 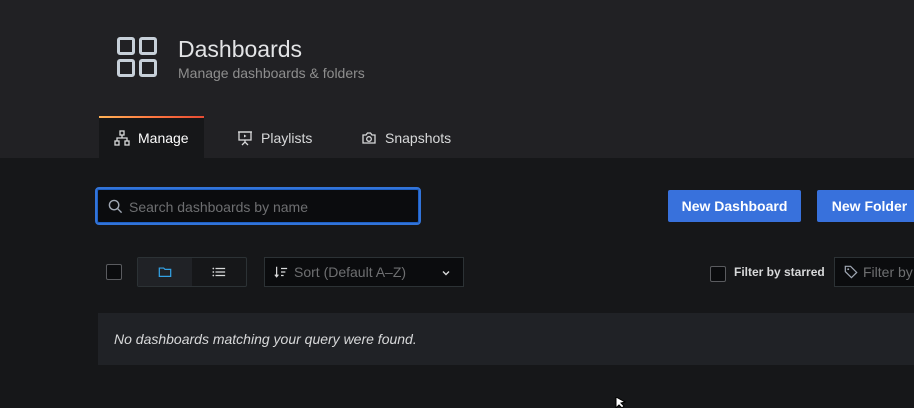 I want to click on view-mode-toggle, so click(x=192, y=272).